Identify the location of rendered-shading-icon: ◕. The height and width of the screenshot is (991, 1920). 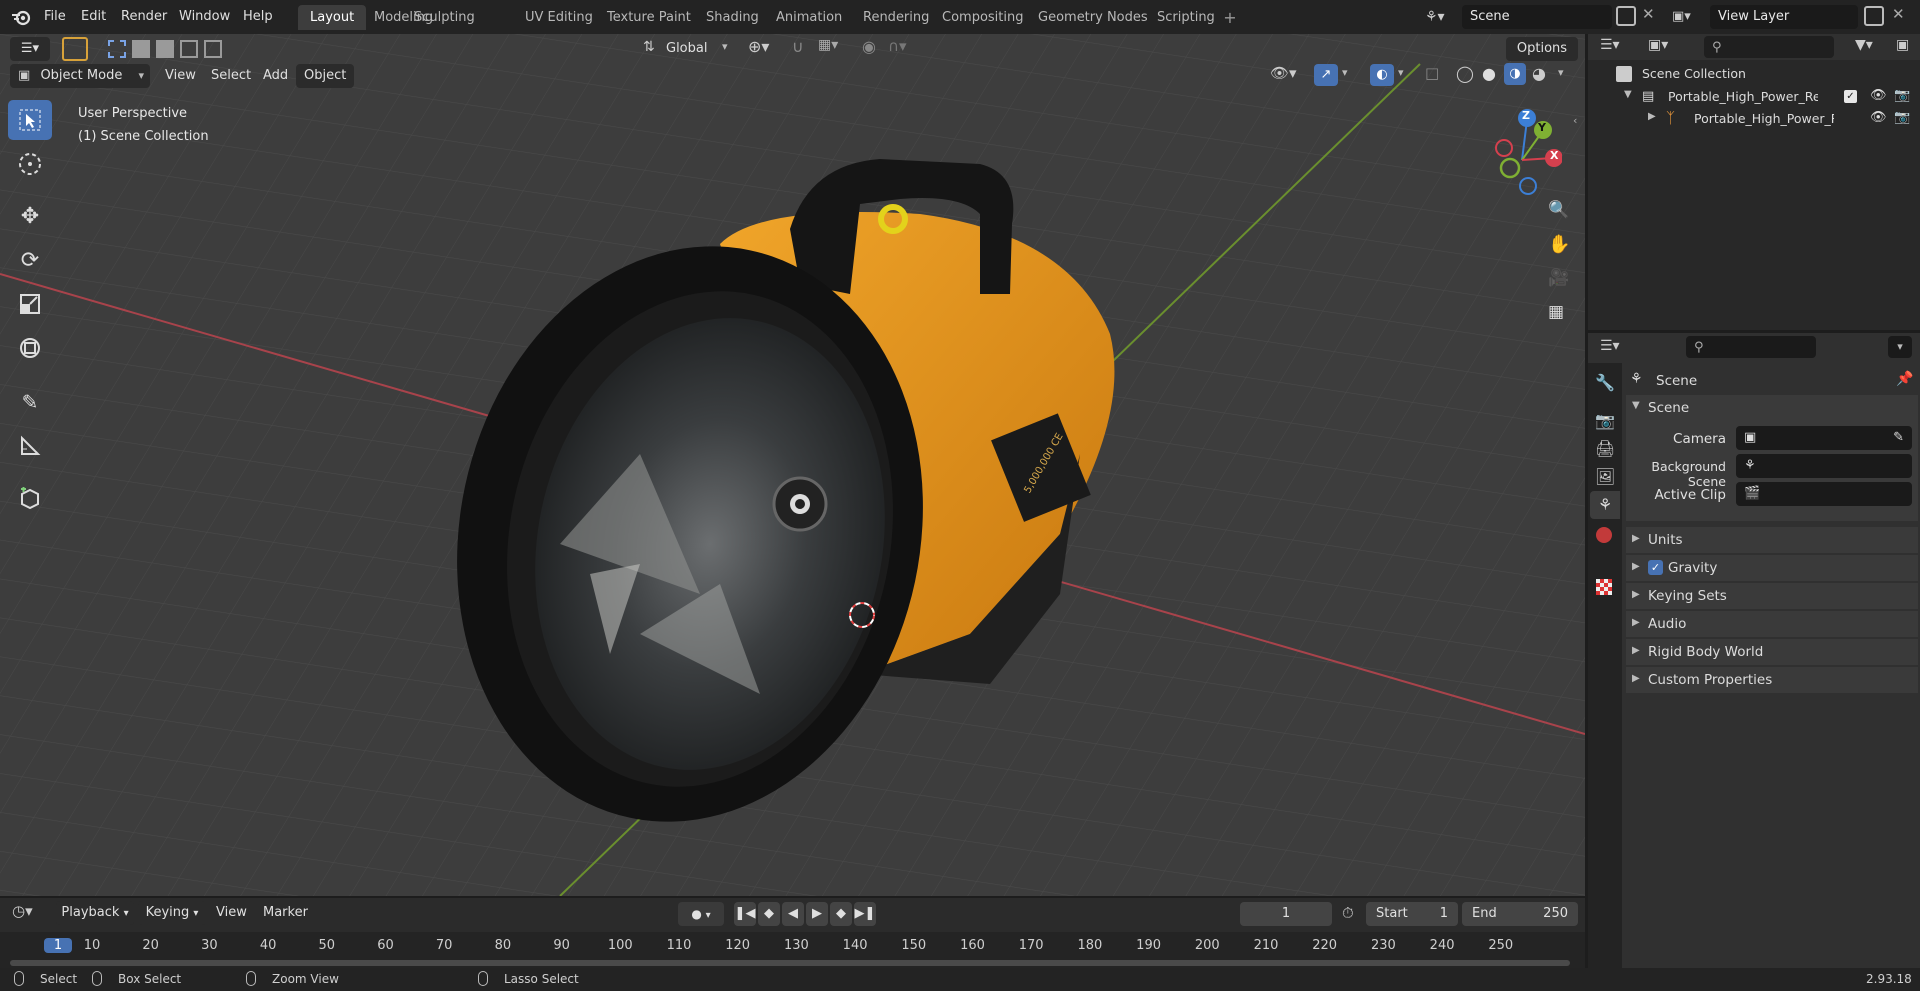
(1539, 73).